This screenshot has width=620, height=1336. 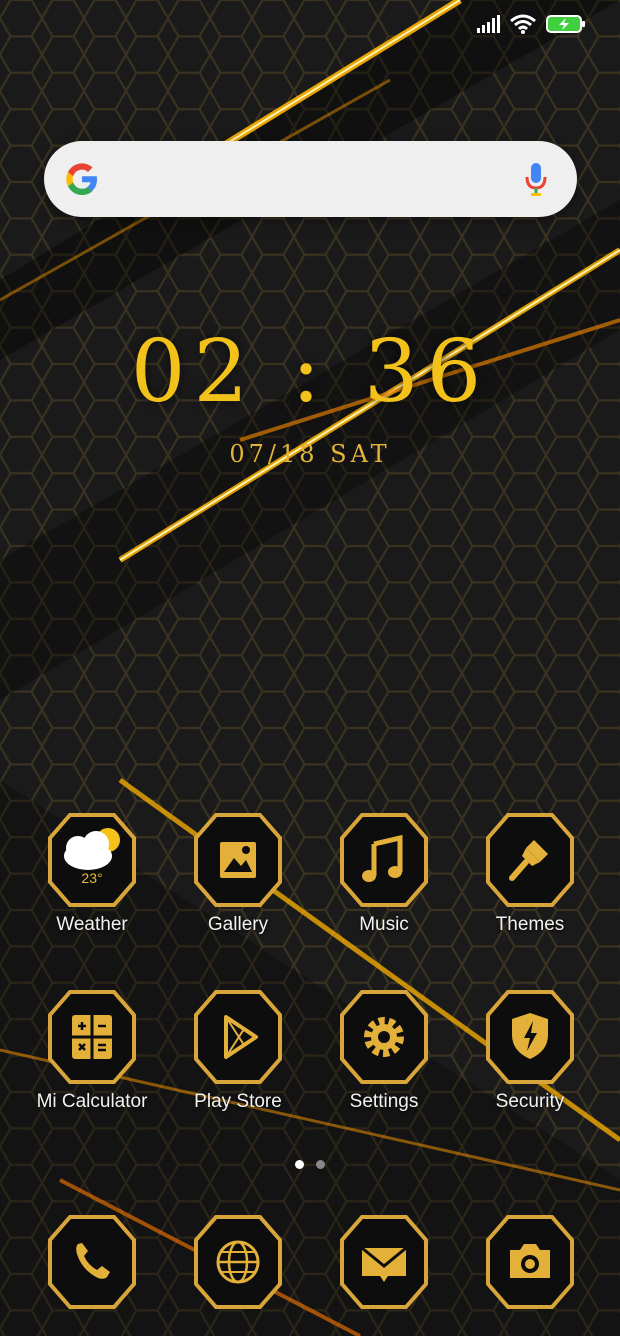 I want to click on dock-phone, so click(x=92, y=1262).